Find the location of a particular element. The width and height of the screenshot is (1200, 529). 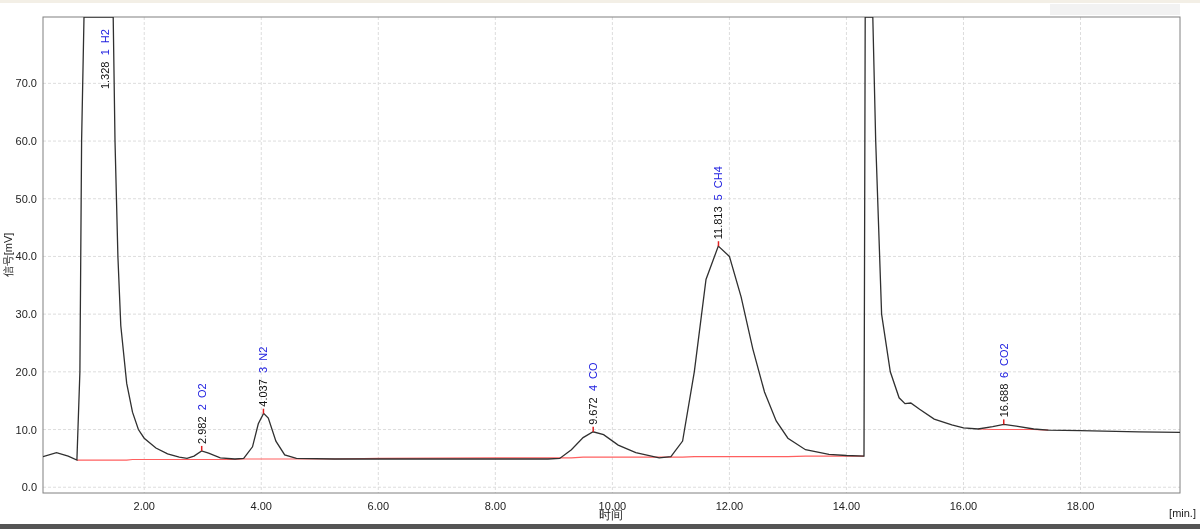

peak-name-label: 4 CO is located at coordinates (593, 377).